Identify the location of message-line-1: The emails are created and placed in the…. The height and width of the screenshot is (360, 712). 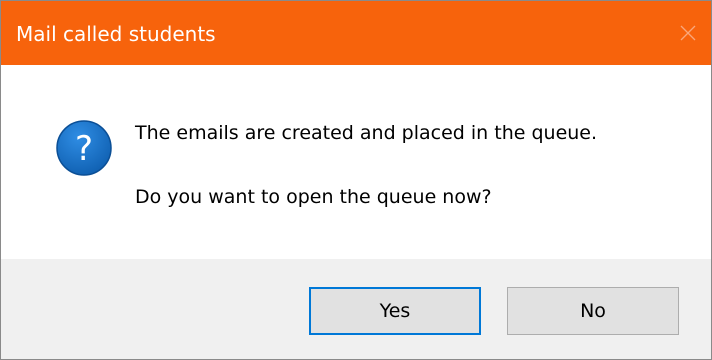
(366, 133).